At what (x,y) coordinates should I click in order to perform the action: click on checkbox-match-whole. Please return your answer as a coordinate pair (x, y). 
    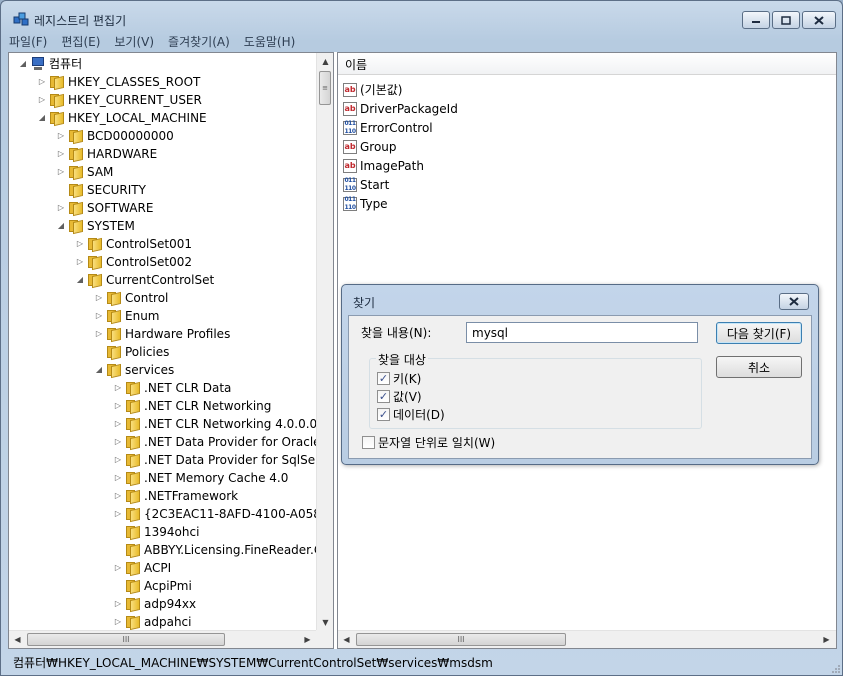
    Looking at the image, I should click on (368, 442).